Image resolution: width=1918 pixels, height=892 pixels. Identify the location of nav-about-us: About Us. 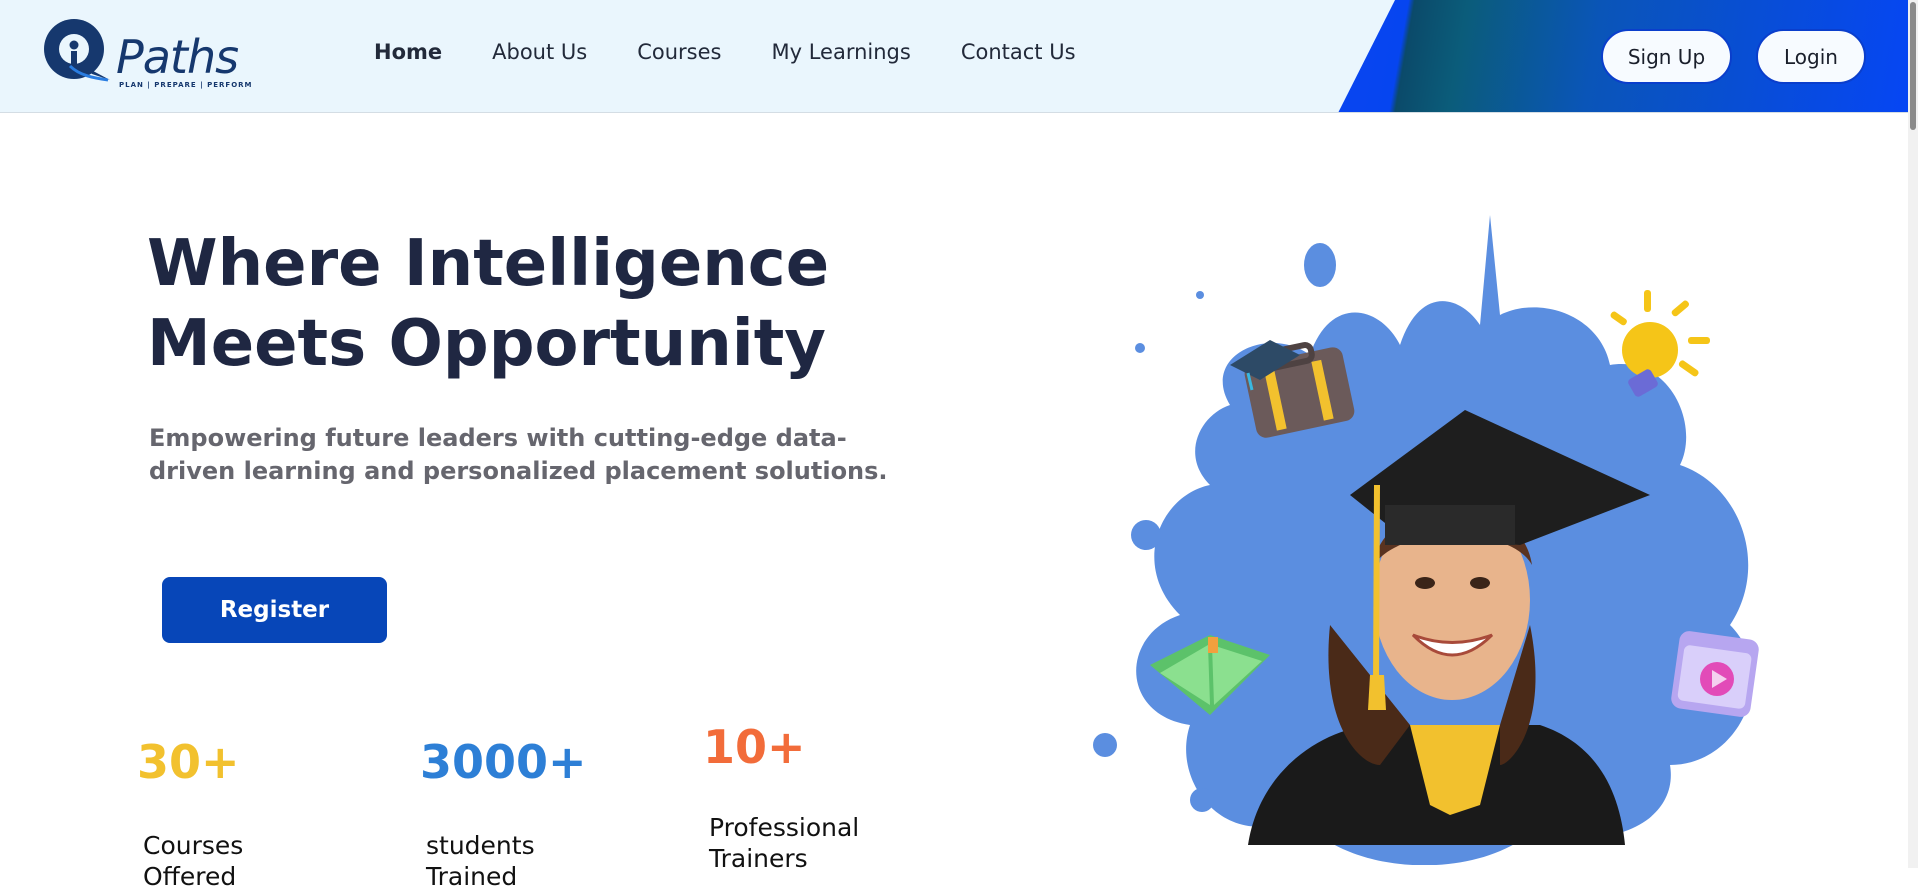
(539, 52).